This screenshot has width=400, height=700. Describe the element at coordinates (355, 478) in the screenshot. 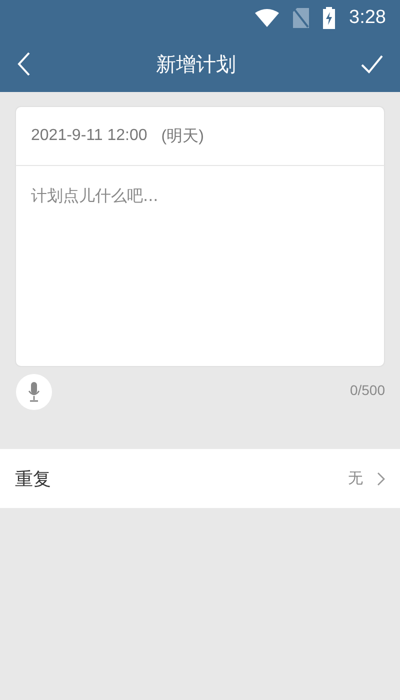

I see `repeat-value: 无` at that location.